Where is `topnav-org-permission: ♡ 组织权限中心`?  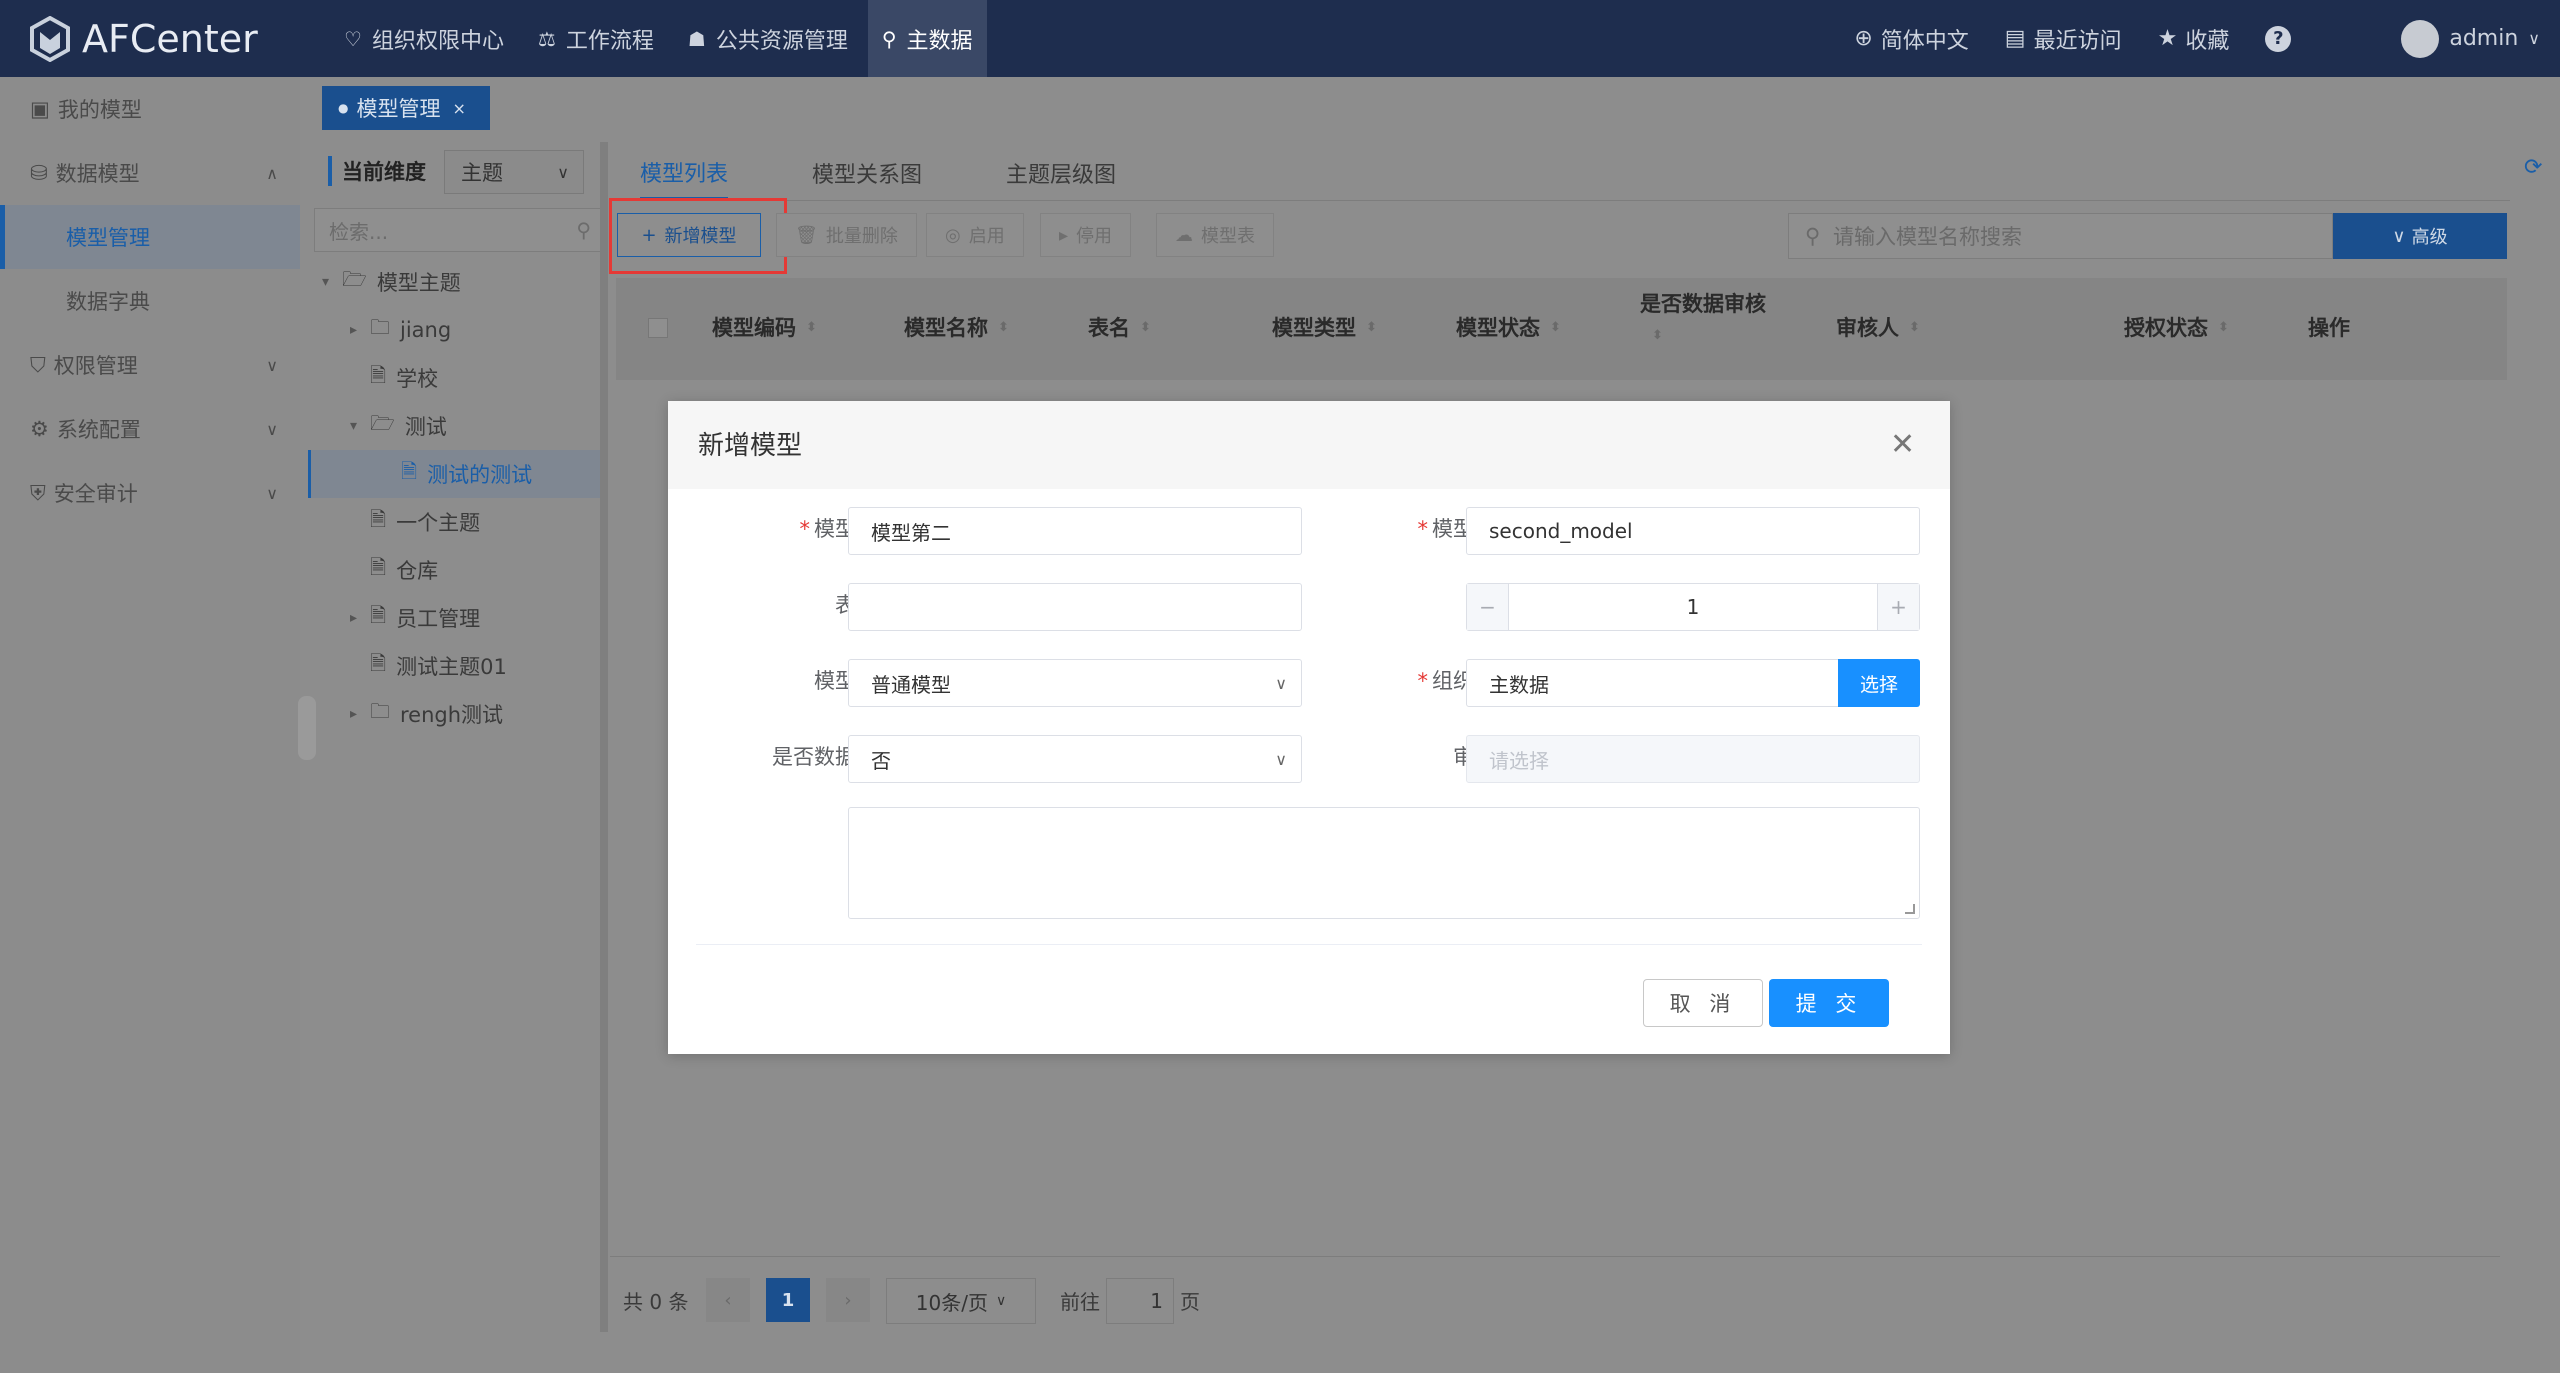 topnav-org-permission: ♡ 组织权限中心 is located at coordinates (424, 38).